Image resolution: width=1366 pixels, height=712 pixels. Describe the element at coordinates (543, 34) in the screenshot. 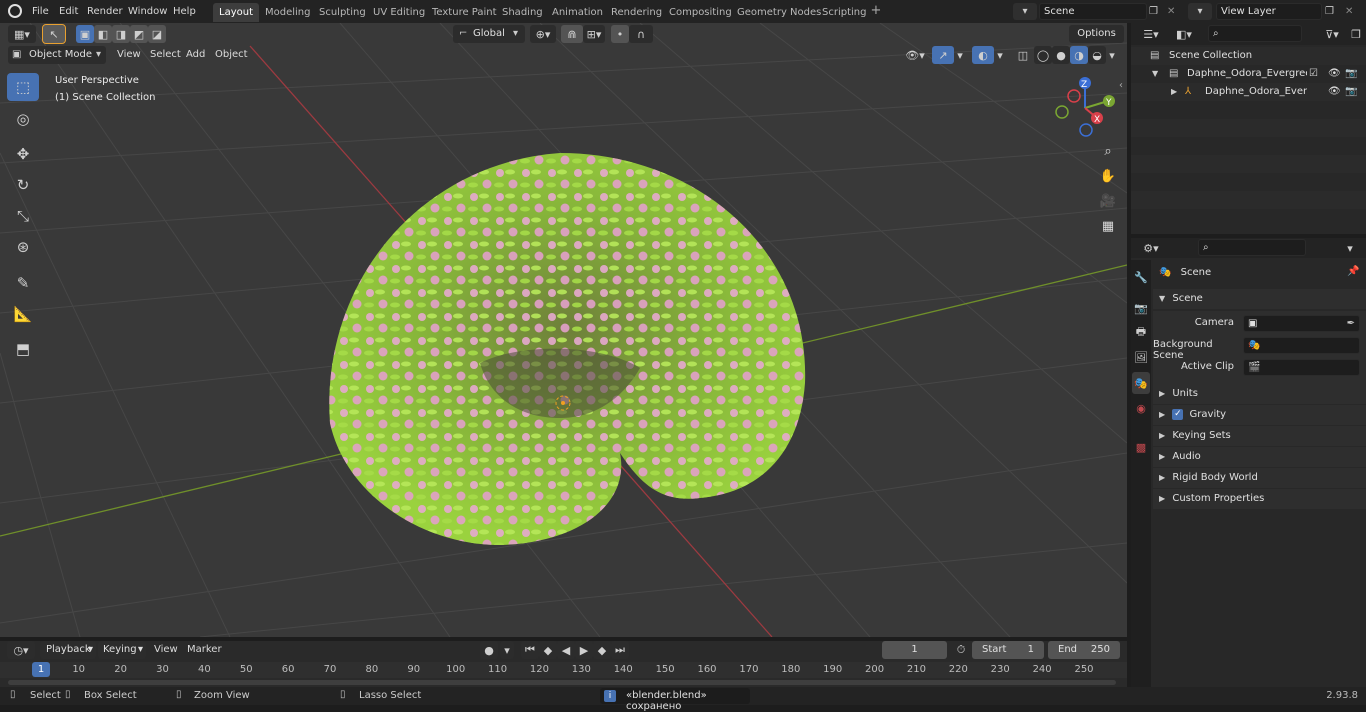

I see `pivot-icon: ⊕▾` at that location.